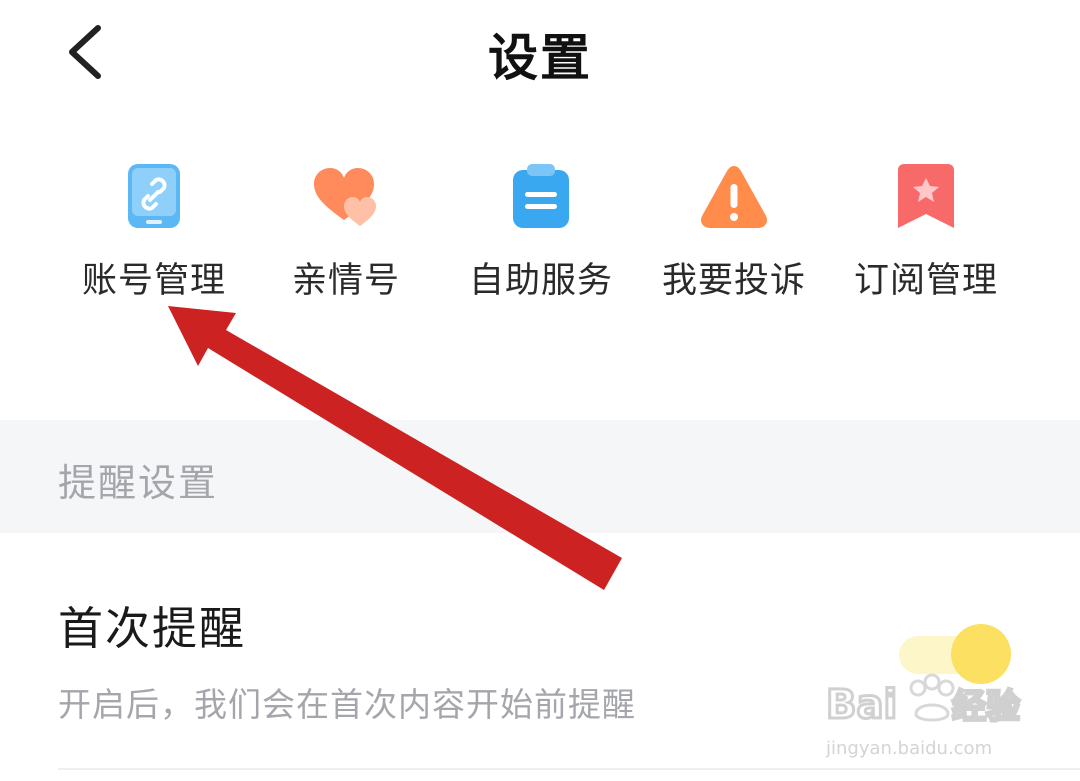 Image resolution: width=1080 pixels, height=781 pixels. What do you see at coordinates (138, 483) in the screenshot?
I see `section-title: 提醒设置` at bounding box center [138, 483].